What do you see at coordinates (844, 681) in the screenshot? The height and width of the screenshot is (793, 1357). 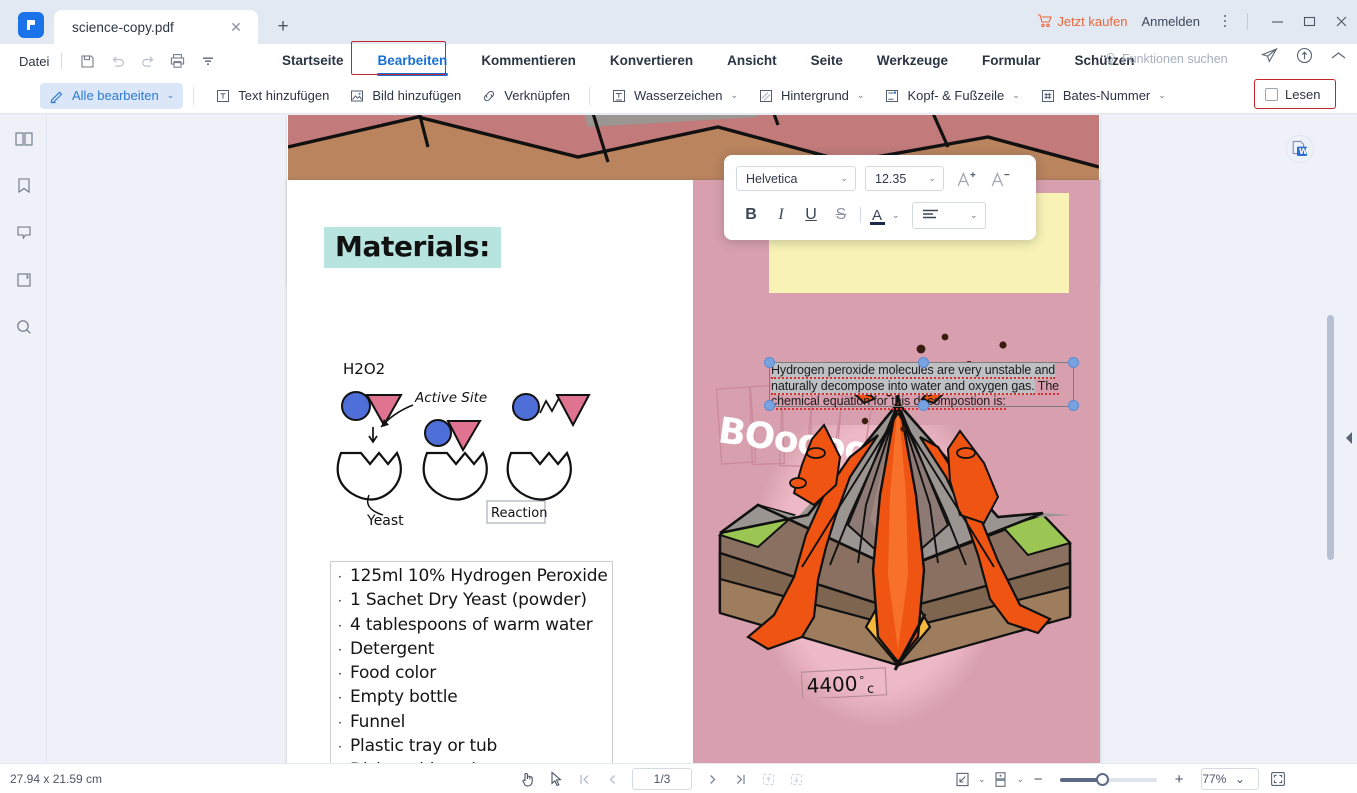 I see `temperature-annotation: 4400 ° c` at bounding box center [844, 681].